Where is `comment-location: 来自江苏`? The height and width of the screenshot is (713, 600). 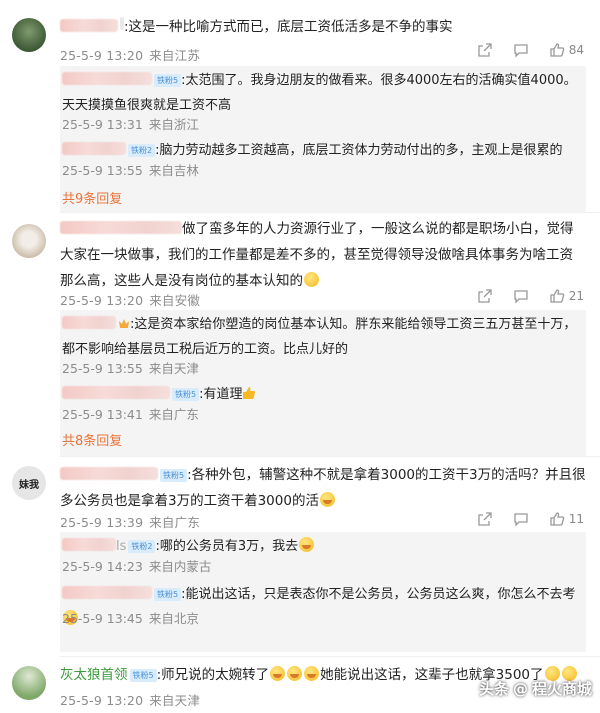 comment-location: 来自江苏 is located at coordinates (175, 55).